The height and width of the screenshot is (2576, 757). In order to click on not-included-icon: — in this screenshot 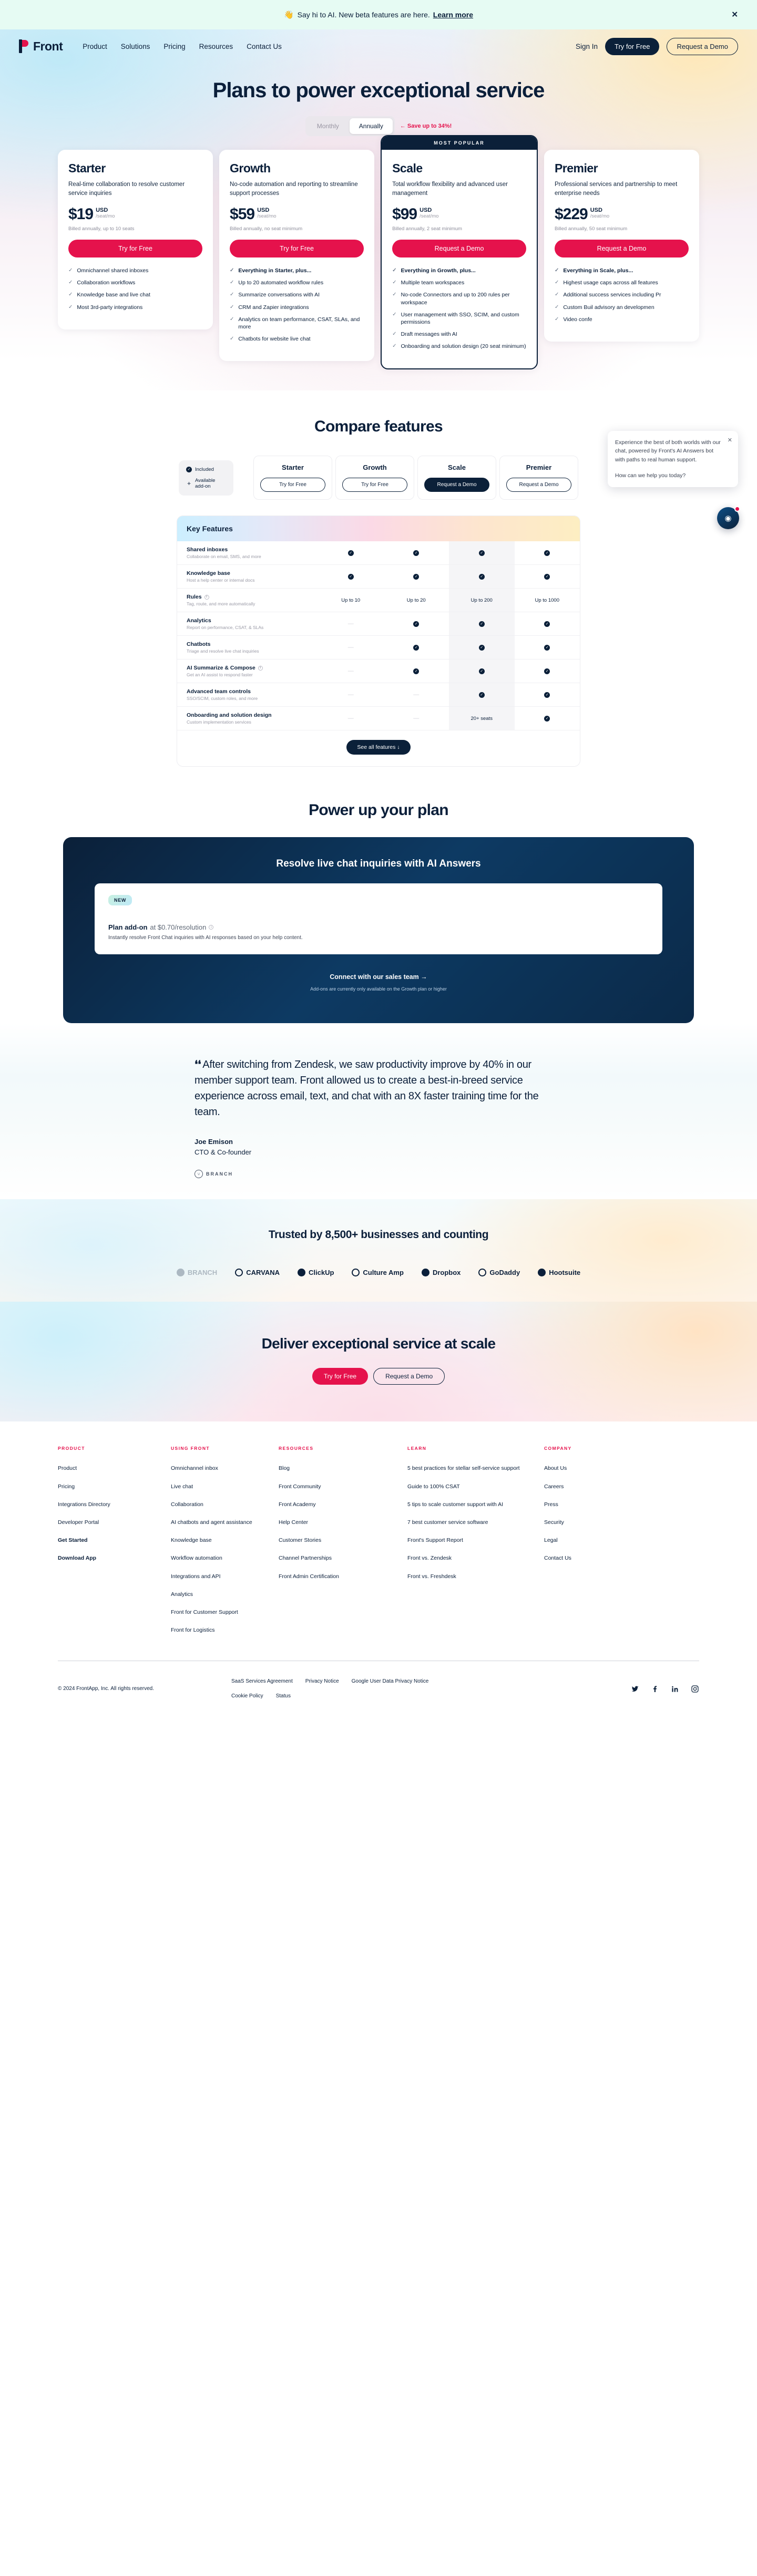, I will do `click(350, 647)`.